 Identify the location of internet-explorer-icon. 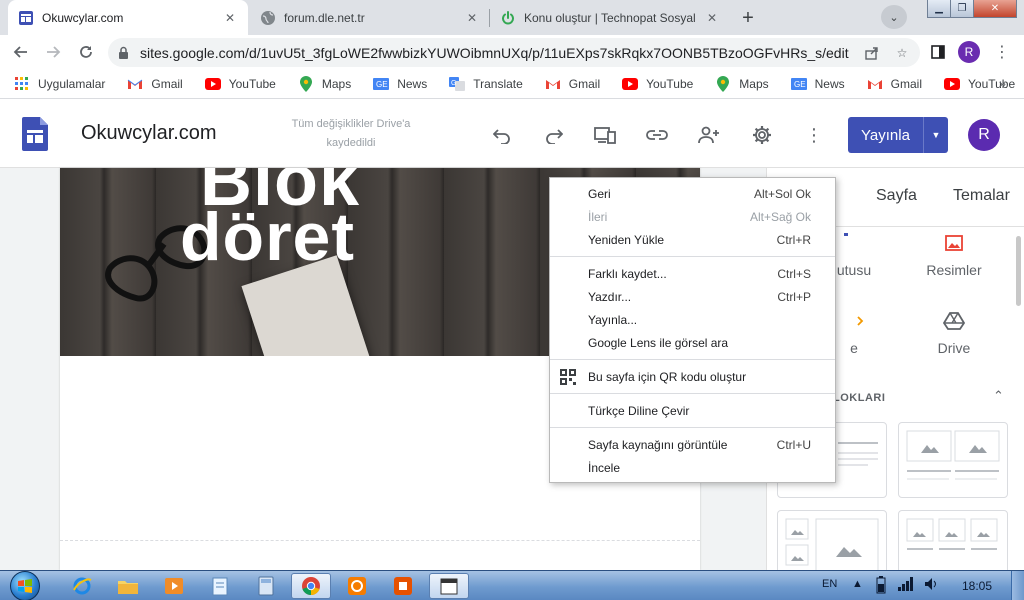
(82, 586).